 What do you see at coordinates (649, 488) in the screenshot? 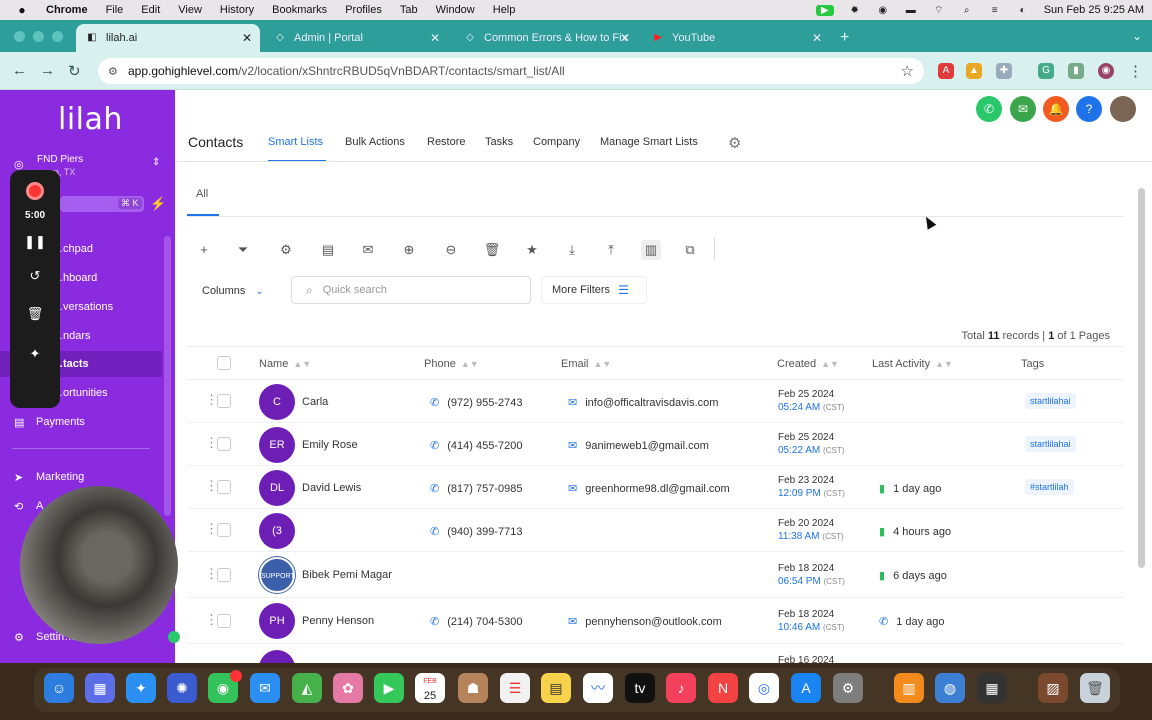
I see `contact-email: ✉ greenhorme98.dl@gmail.com` at bounding box center [649, 488].